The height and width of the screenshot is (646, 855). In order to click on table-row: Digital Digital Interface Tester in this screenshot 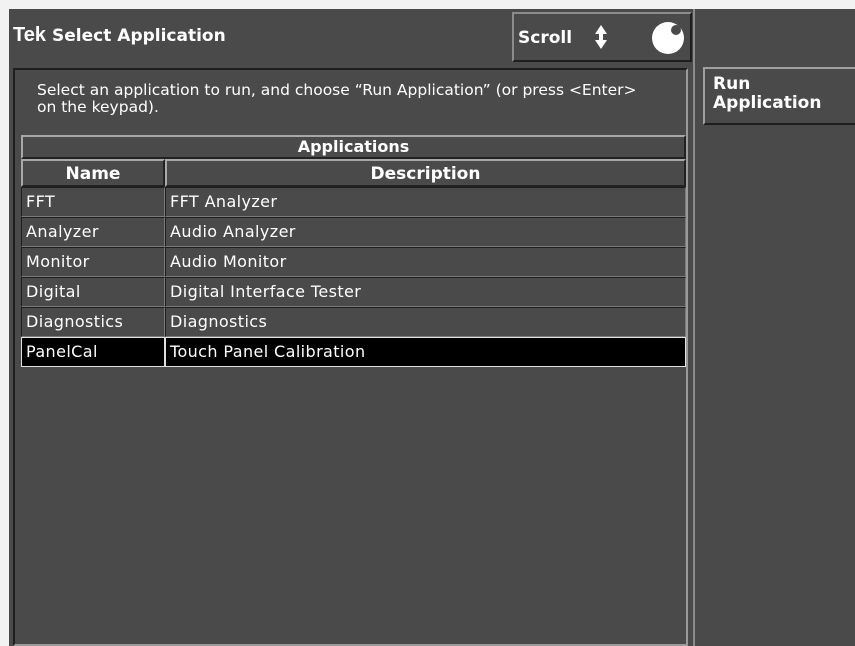, I will do `click(353, 292)`.